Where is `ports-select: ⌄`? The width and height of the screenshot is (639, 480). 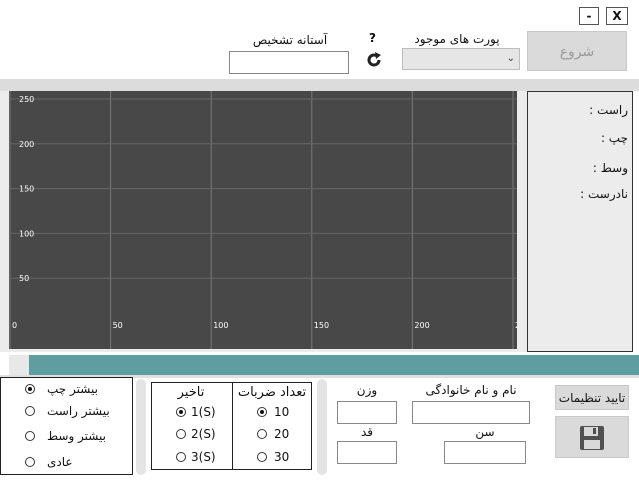
ports-select: ⌄ is located at coordinates (461, 59).